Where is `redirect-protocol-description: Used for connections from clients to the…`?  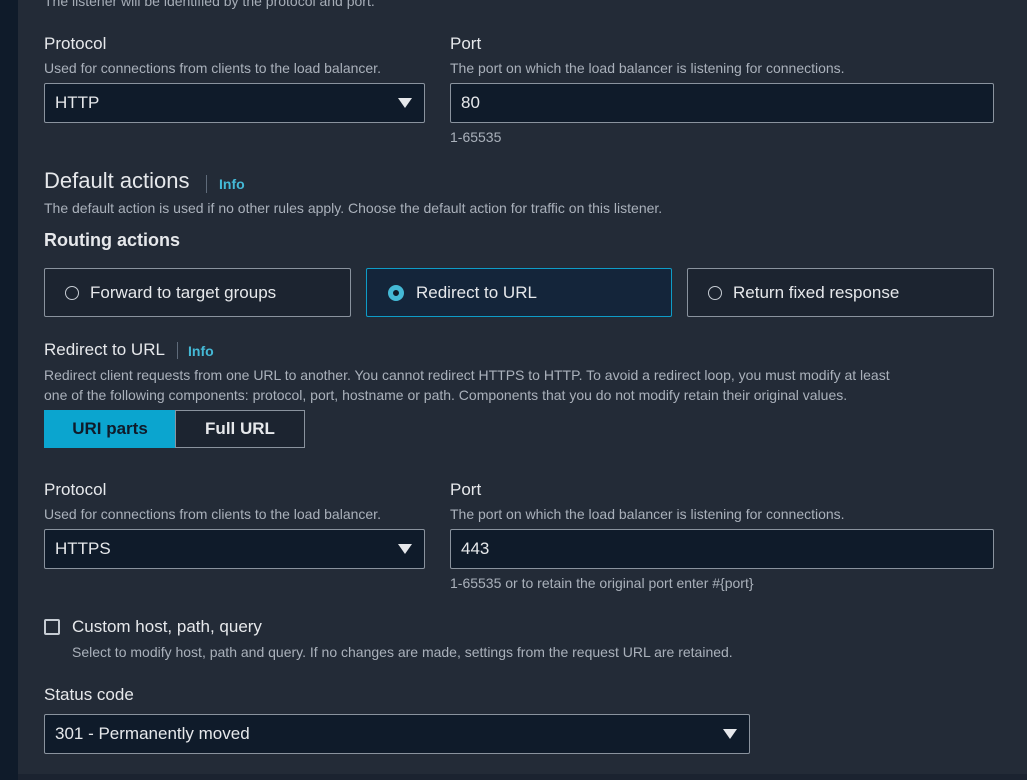 redirect-protocol-description: Used for connections from clients to the… is located at coordinates (212, 514).